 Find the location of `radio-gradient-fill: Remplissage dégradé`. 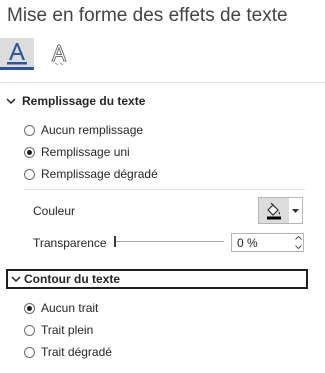

radio-gradient-fill: Remplissage dégradé is located at coordinates (91, 174).